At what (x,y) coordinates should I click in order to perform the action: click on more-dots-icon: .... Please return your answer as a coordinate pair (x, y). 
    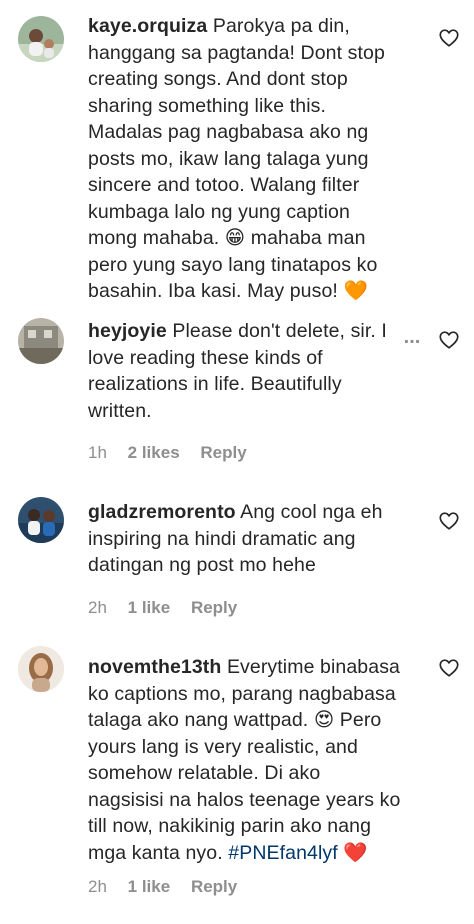
    Looking at the image, I should click on (412, 338).